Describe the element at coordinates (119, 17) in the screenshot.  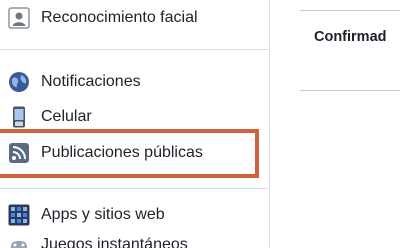
I see `sidebar-item-label: Reconocimiento facial` at that location.